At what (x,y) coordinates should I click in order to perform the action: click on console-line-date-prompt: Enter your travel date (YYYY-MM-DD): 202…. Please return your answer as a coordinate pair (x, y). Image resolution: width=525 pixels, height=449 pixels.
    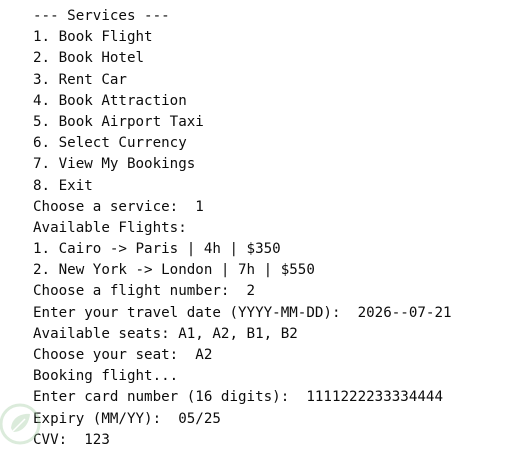
    Looking at the image, I should click on (242, 312).